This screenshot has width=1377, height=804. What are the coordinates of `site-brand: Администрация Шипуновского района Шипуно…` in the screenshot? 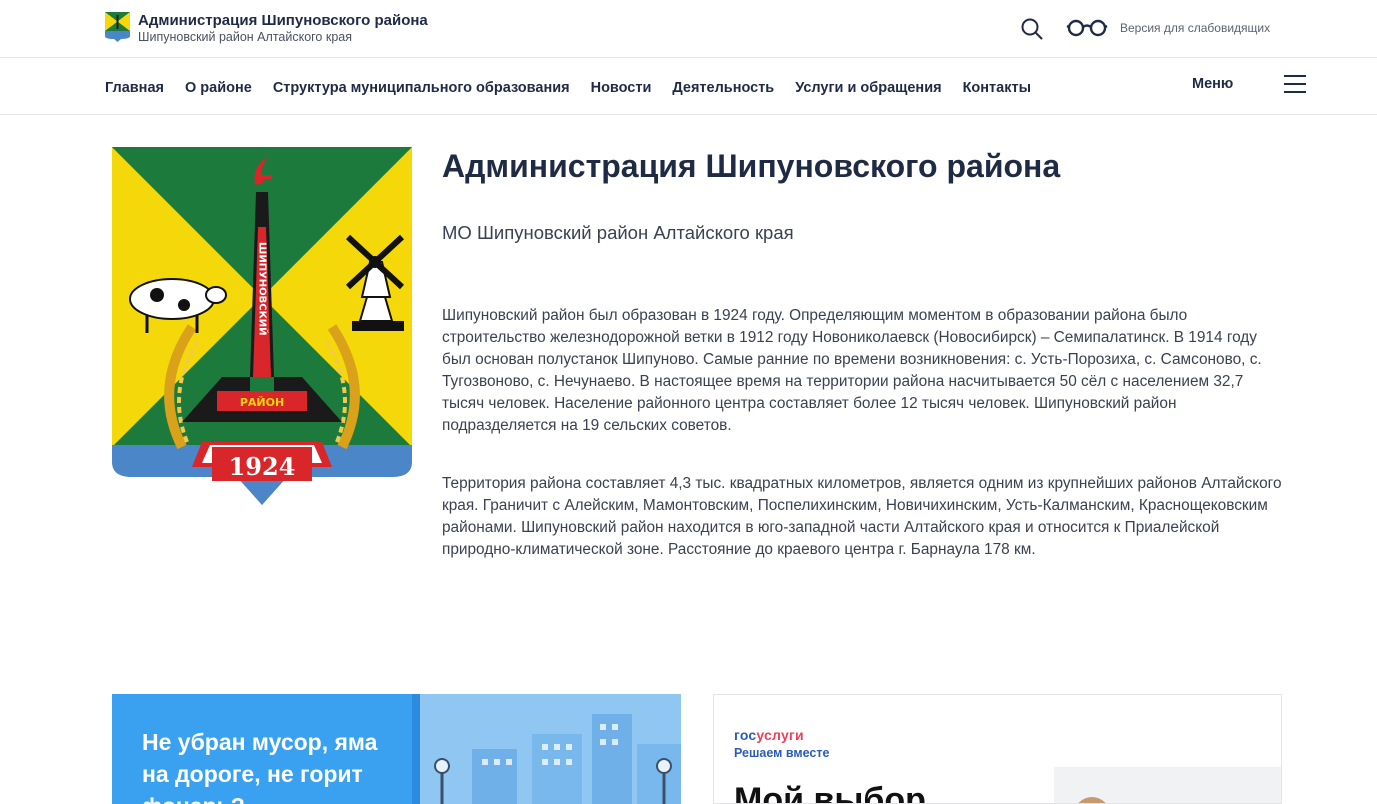 It's located at (266, 28).